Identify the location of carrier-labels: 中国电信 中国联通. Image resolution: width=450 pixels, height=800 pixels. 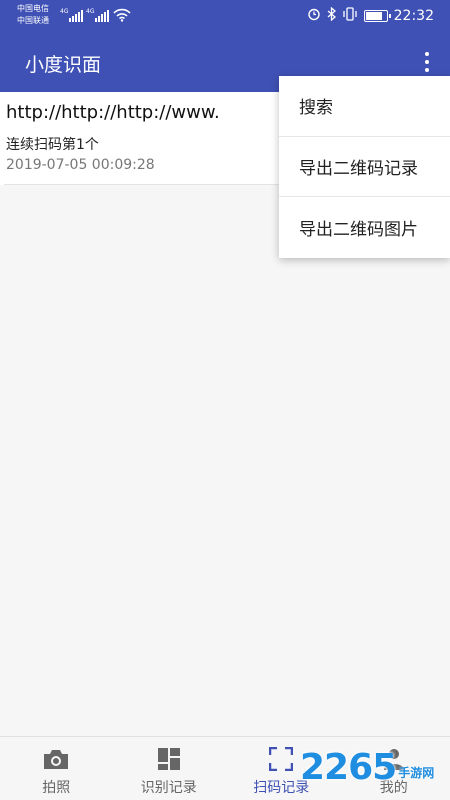
(33, 15).